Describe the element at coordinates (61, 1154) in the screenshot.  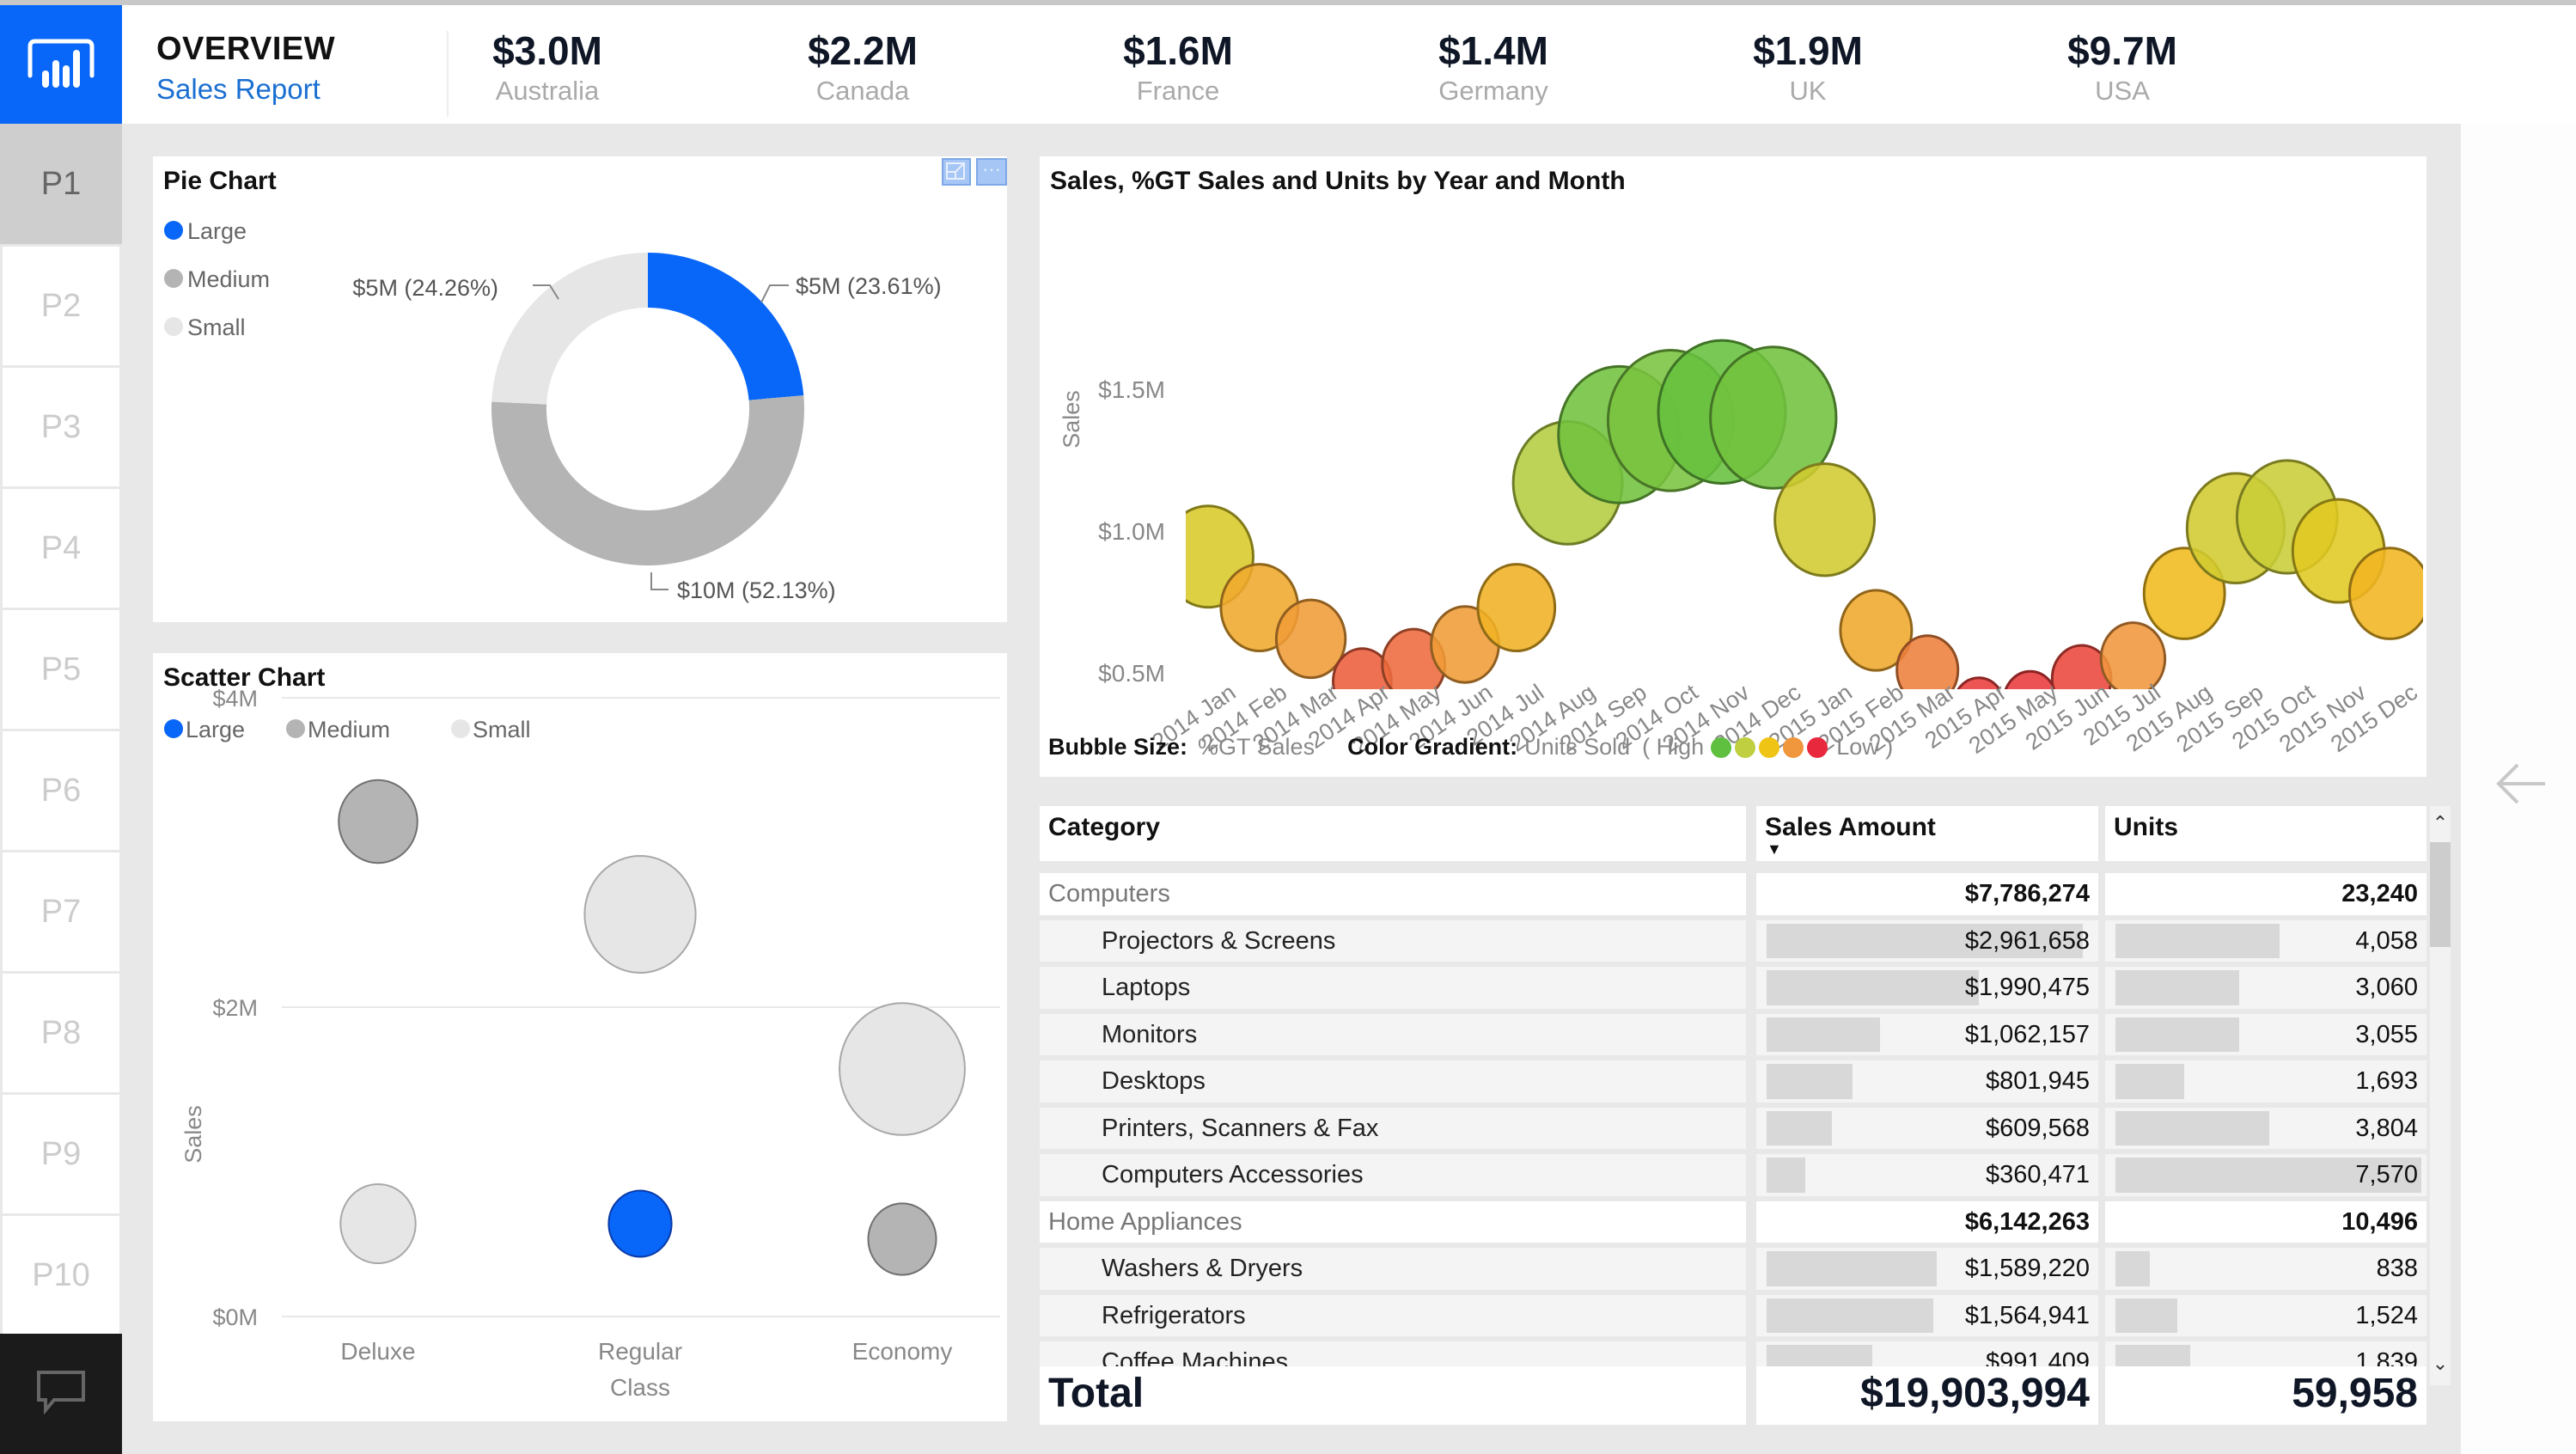
I see `page-tab-p9: P9` at that location.